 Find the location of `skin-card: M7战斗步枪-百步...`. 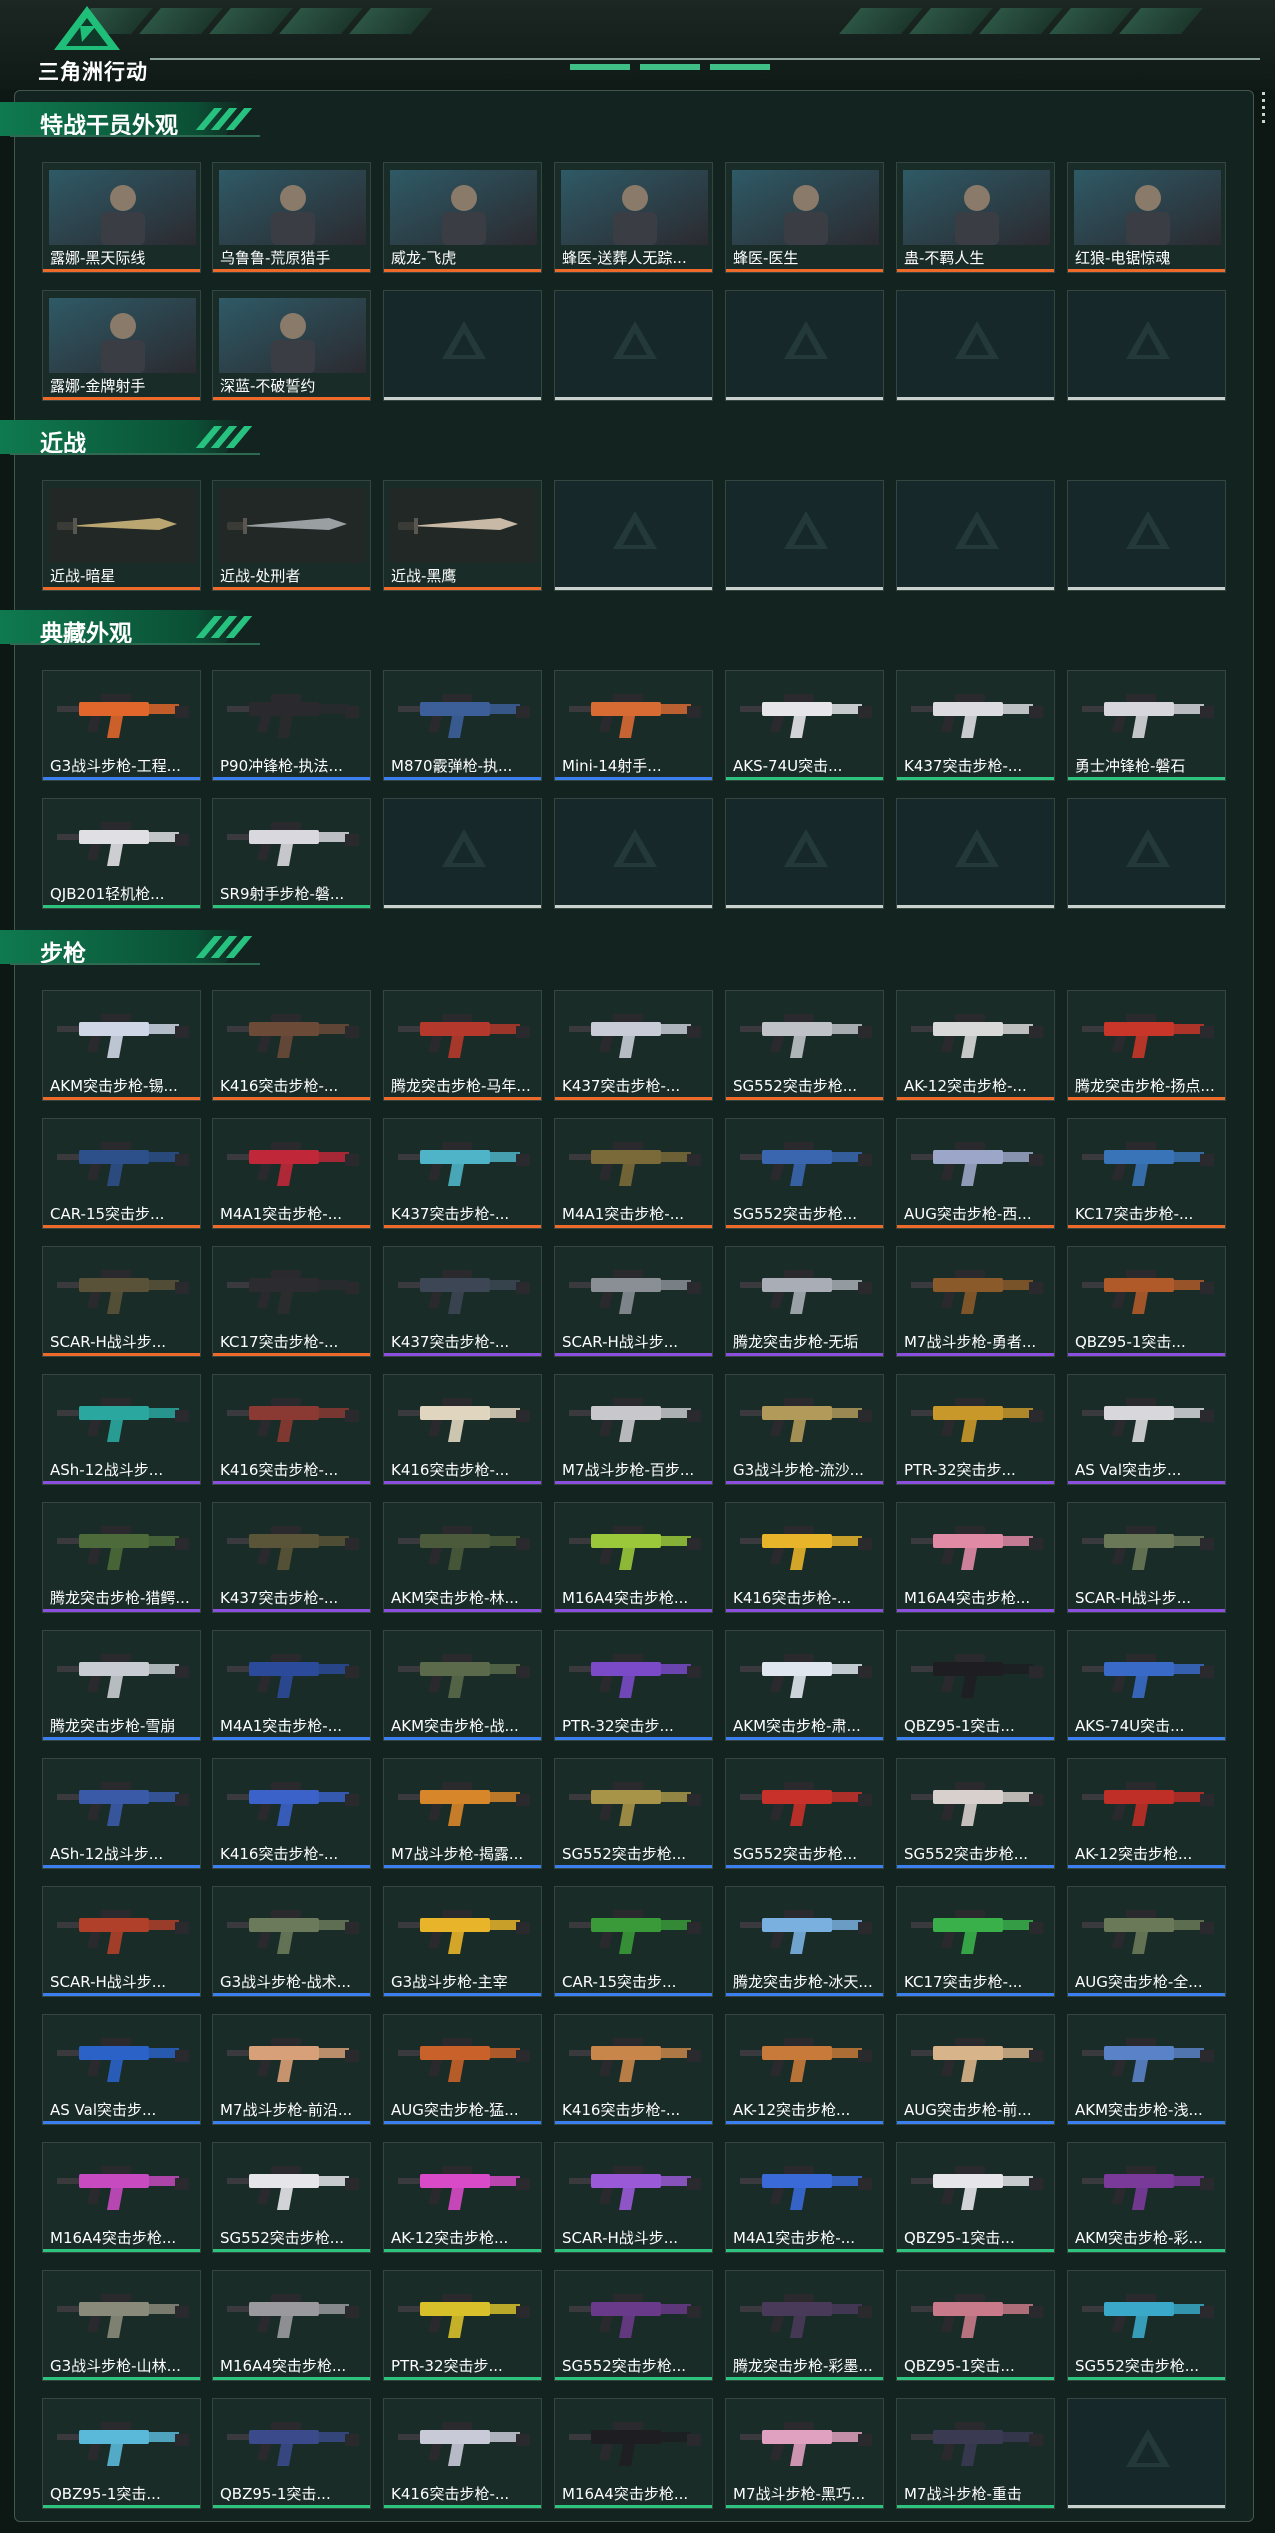

skin-card: M7战斗步枪-百步... is located at coordinates (633, 1429).